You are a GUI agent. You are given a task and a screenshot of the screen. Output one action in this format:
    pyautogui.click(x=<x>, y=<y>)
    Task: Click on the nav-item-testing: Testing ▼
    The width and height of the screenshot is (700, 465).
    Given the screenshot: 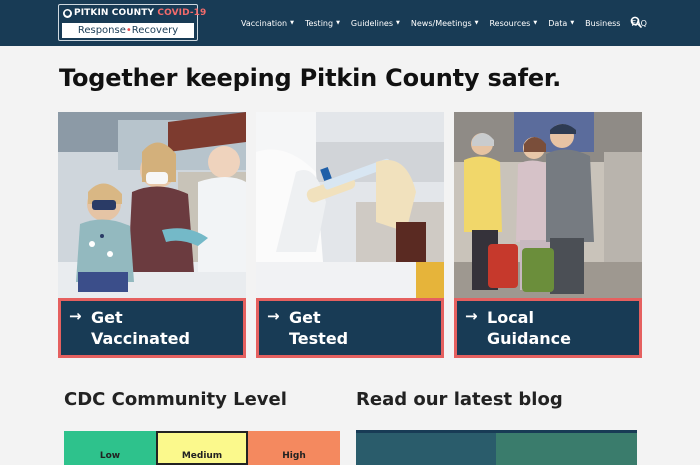 What is the action you would take?
    pyautogui.click(x=322, y=23)
    